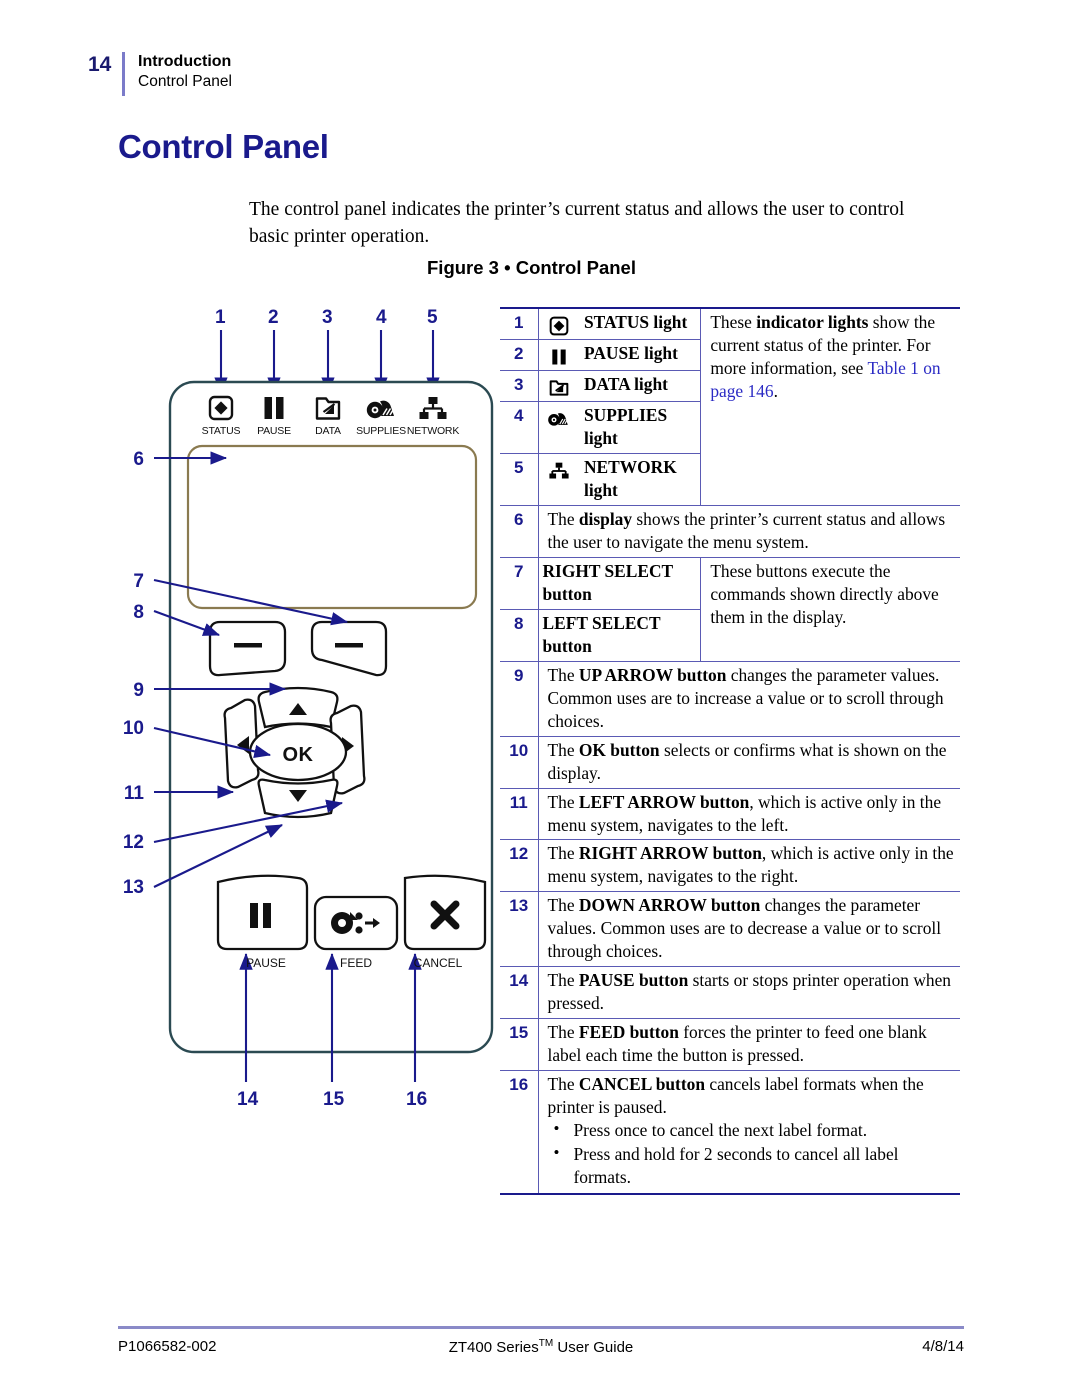 This screenshot has width=1080, height=1397. Describe the element at coordinates (641, 479) in the screenshot. I see `row-label: NETWORK light` at that location.